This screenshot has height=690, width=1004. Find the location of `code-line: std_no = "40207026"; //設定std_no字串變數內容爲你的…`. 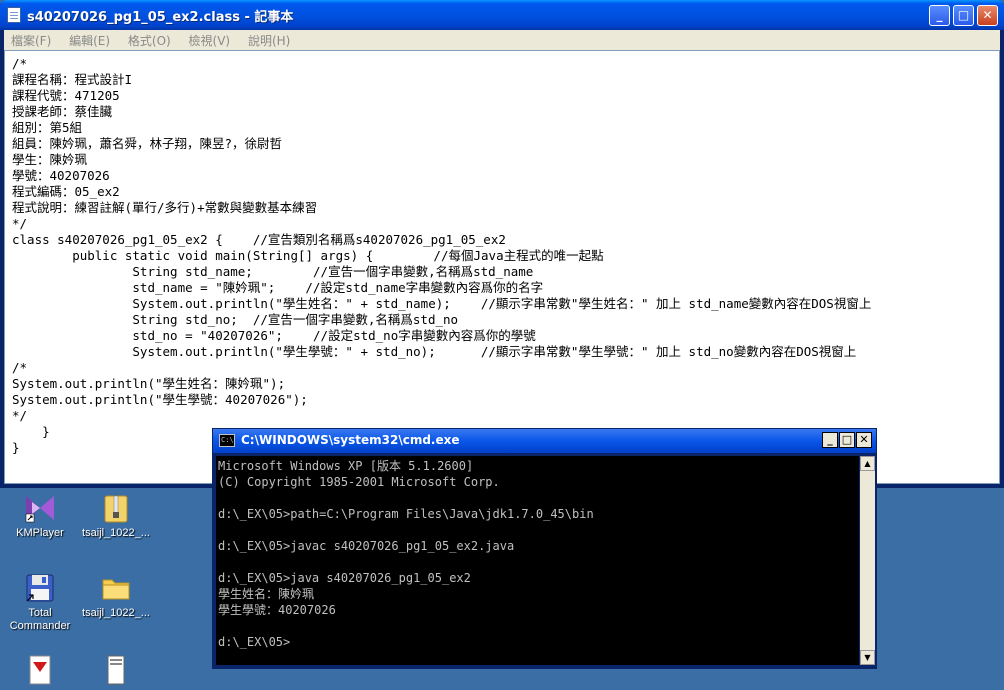

code-line: std_no = "40207026"; //設定std_no字串變數內容爲你的… is located at coordinates (274, 335).